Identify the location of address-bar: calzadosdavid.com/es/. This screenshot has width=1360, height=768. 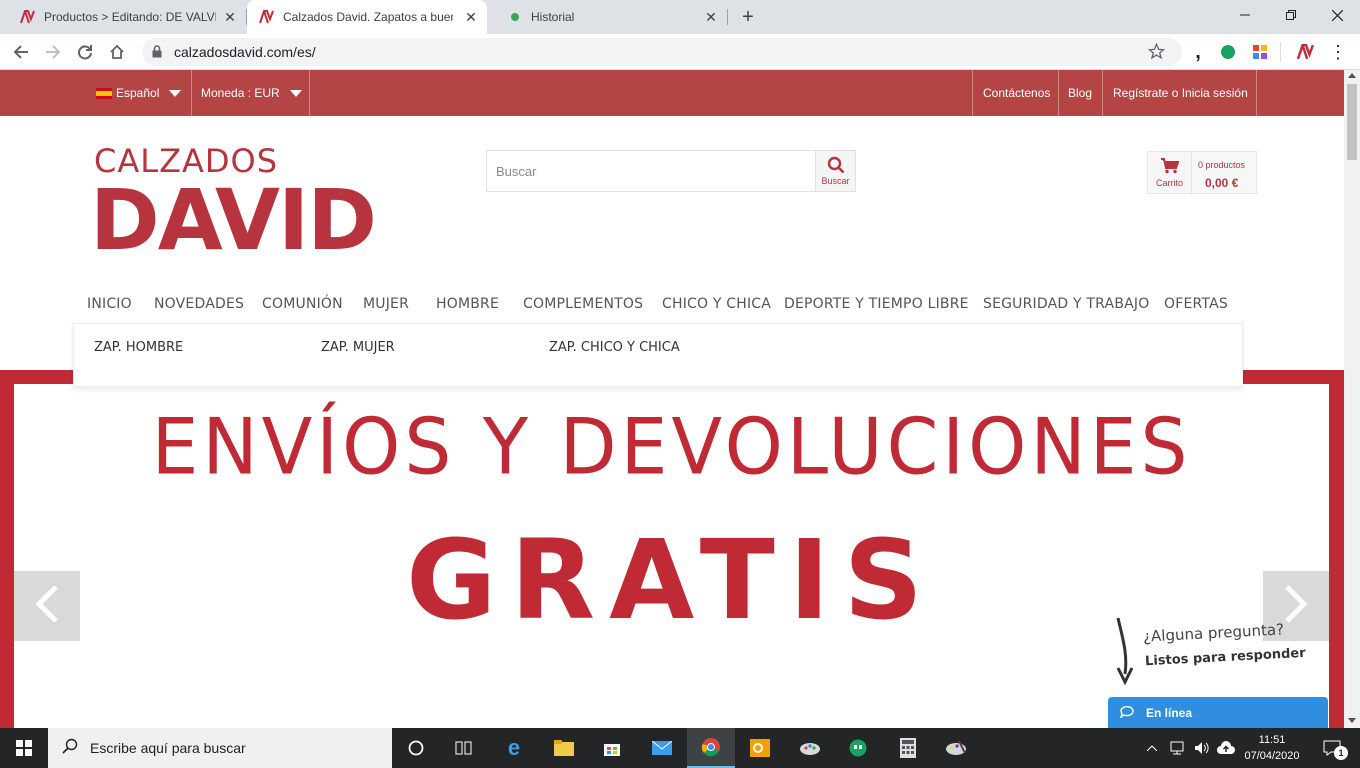
(662, 52).